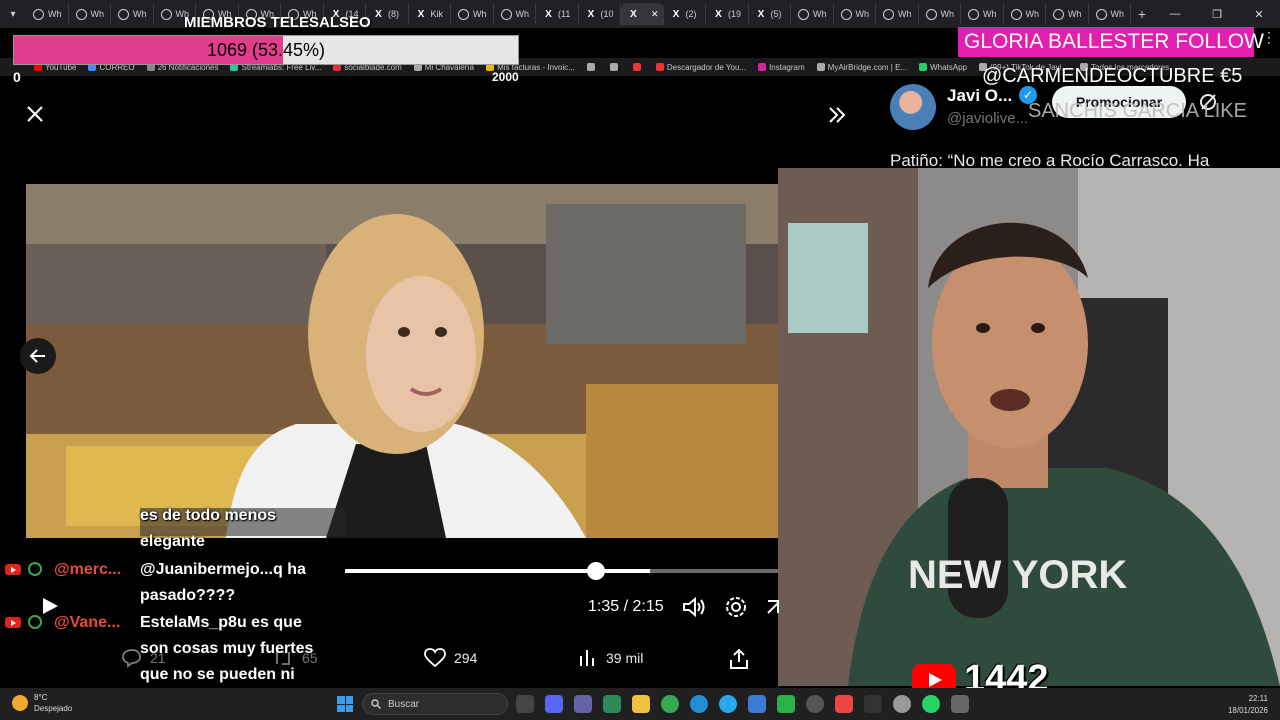 Image resolution: width=1280 pixels, height=720 pixels. Describe the element at coordinates (931, 704) in the screenshot. I see `whatsapp-icon` at that location.